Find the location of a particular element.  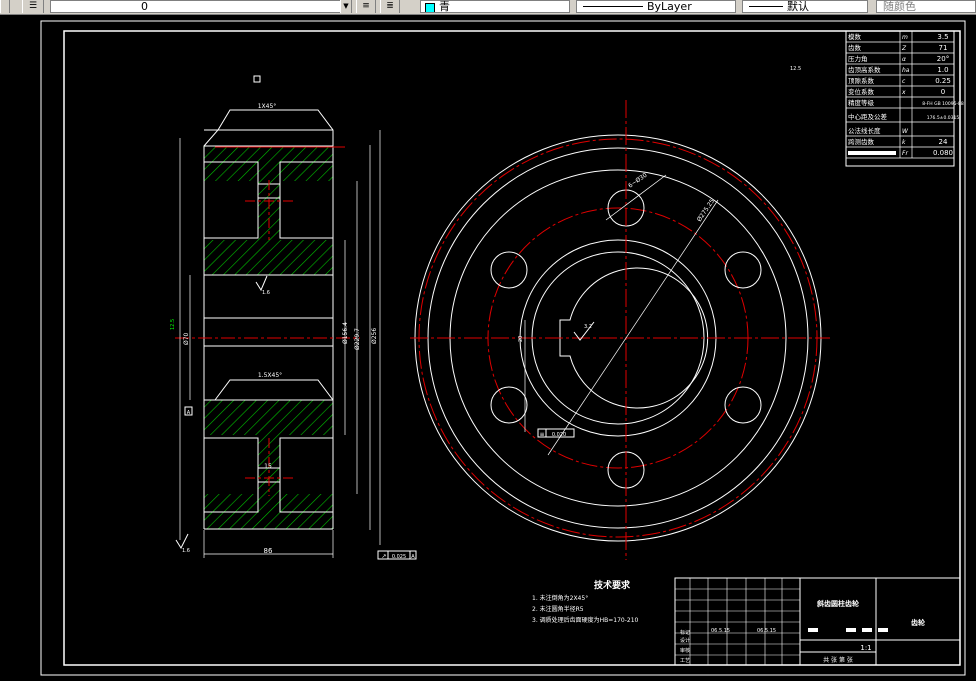

toolbar-grip is located at coordinates (5, 6).